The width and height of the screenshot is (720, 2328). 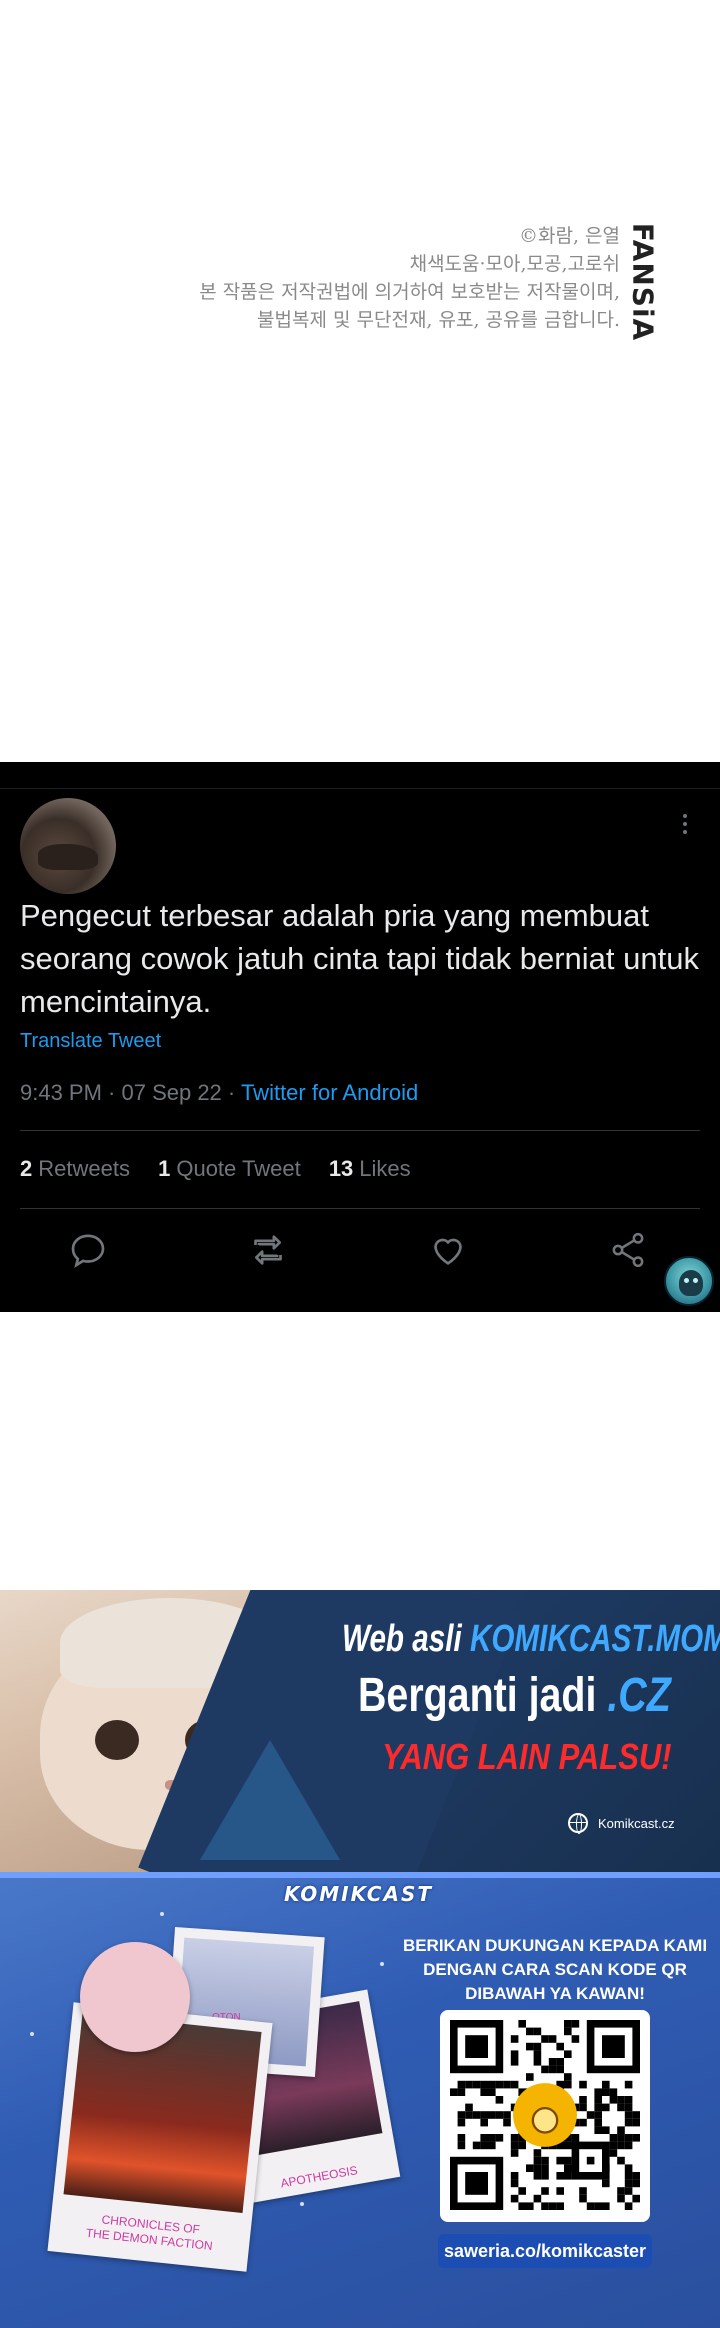 I want to click on globe-icon, so click(x=578, y=1823).